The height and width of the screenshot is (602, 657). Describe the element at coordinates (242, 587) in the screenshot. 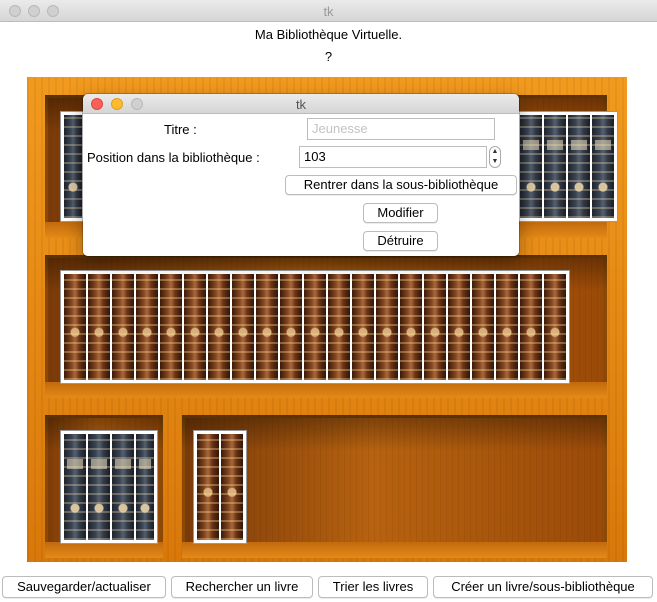

I see `search-book-button: Rechercher un livre` at that location.